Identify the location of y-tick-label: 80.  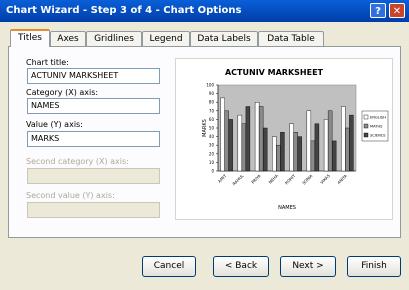
(212, 102).